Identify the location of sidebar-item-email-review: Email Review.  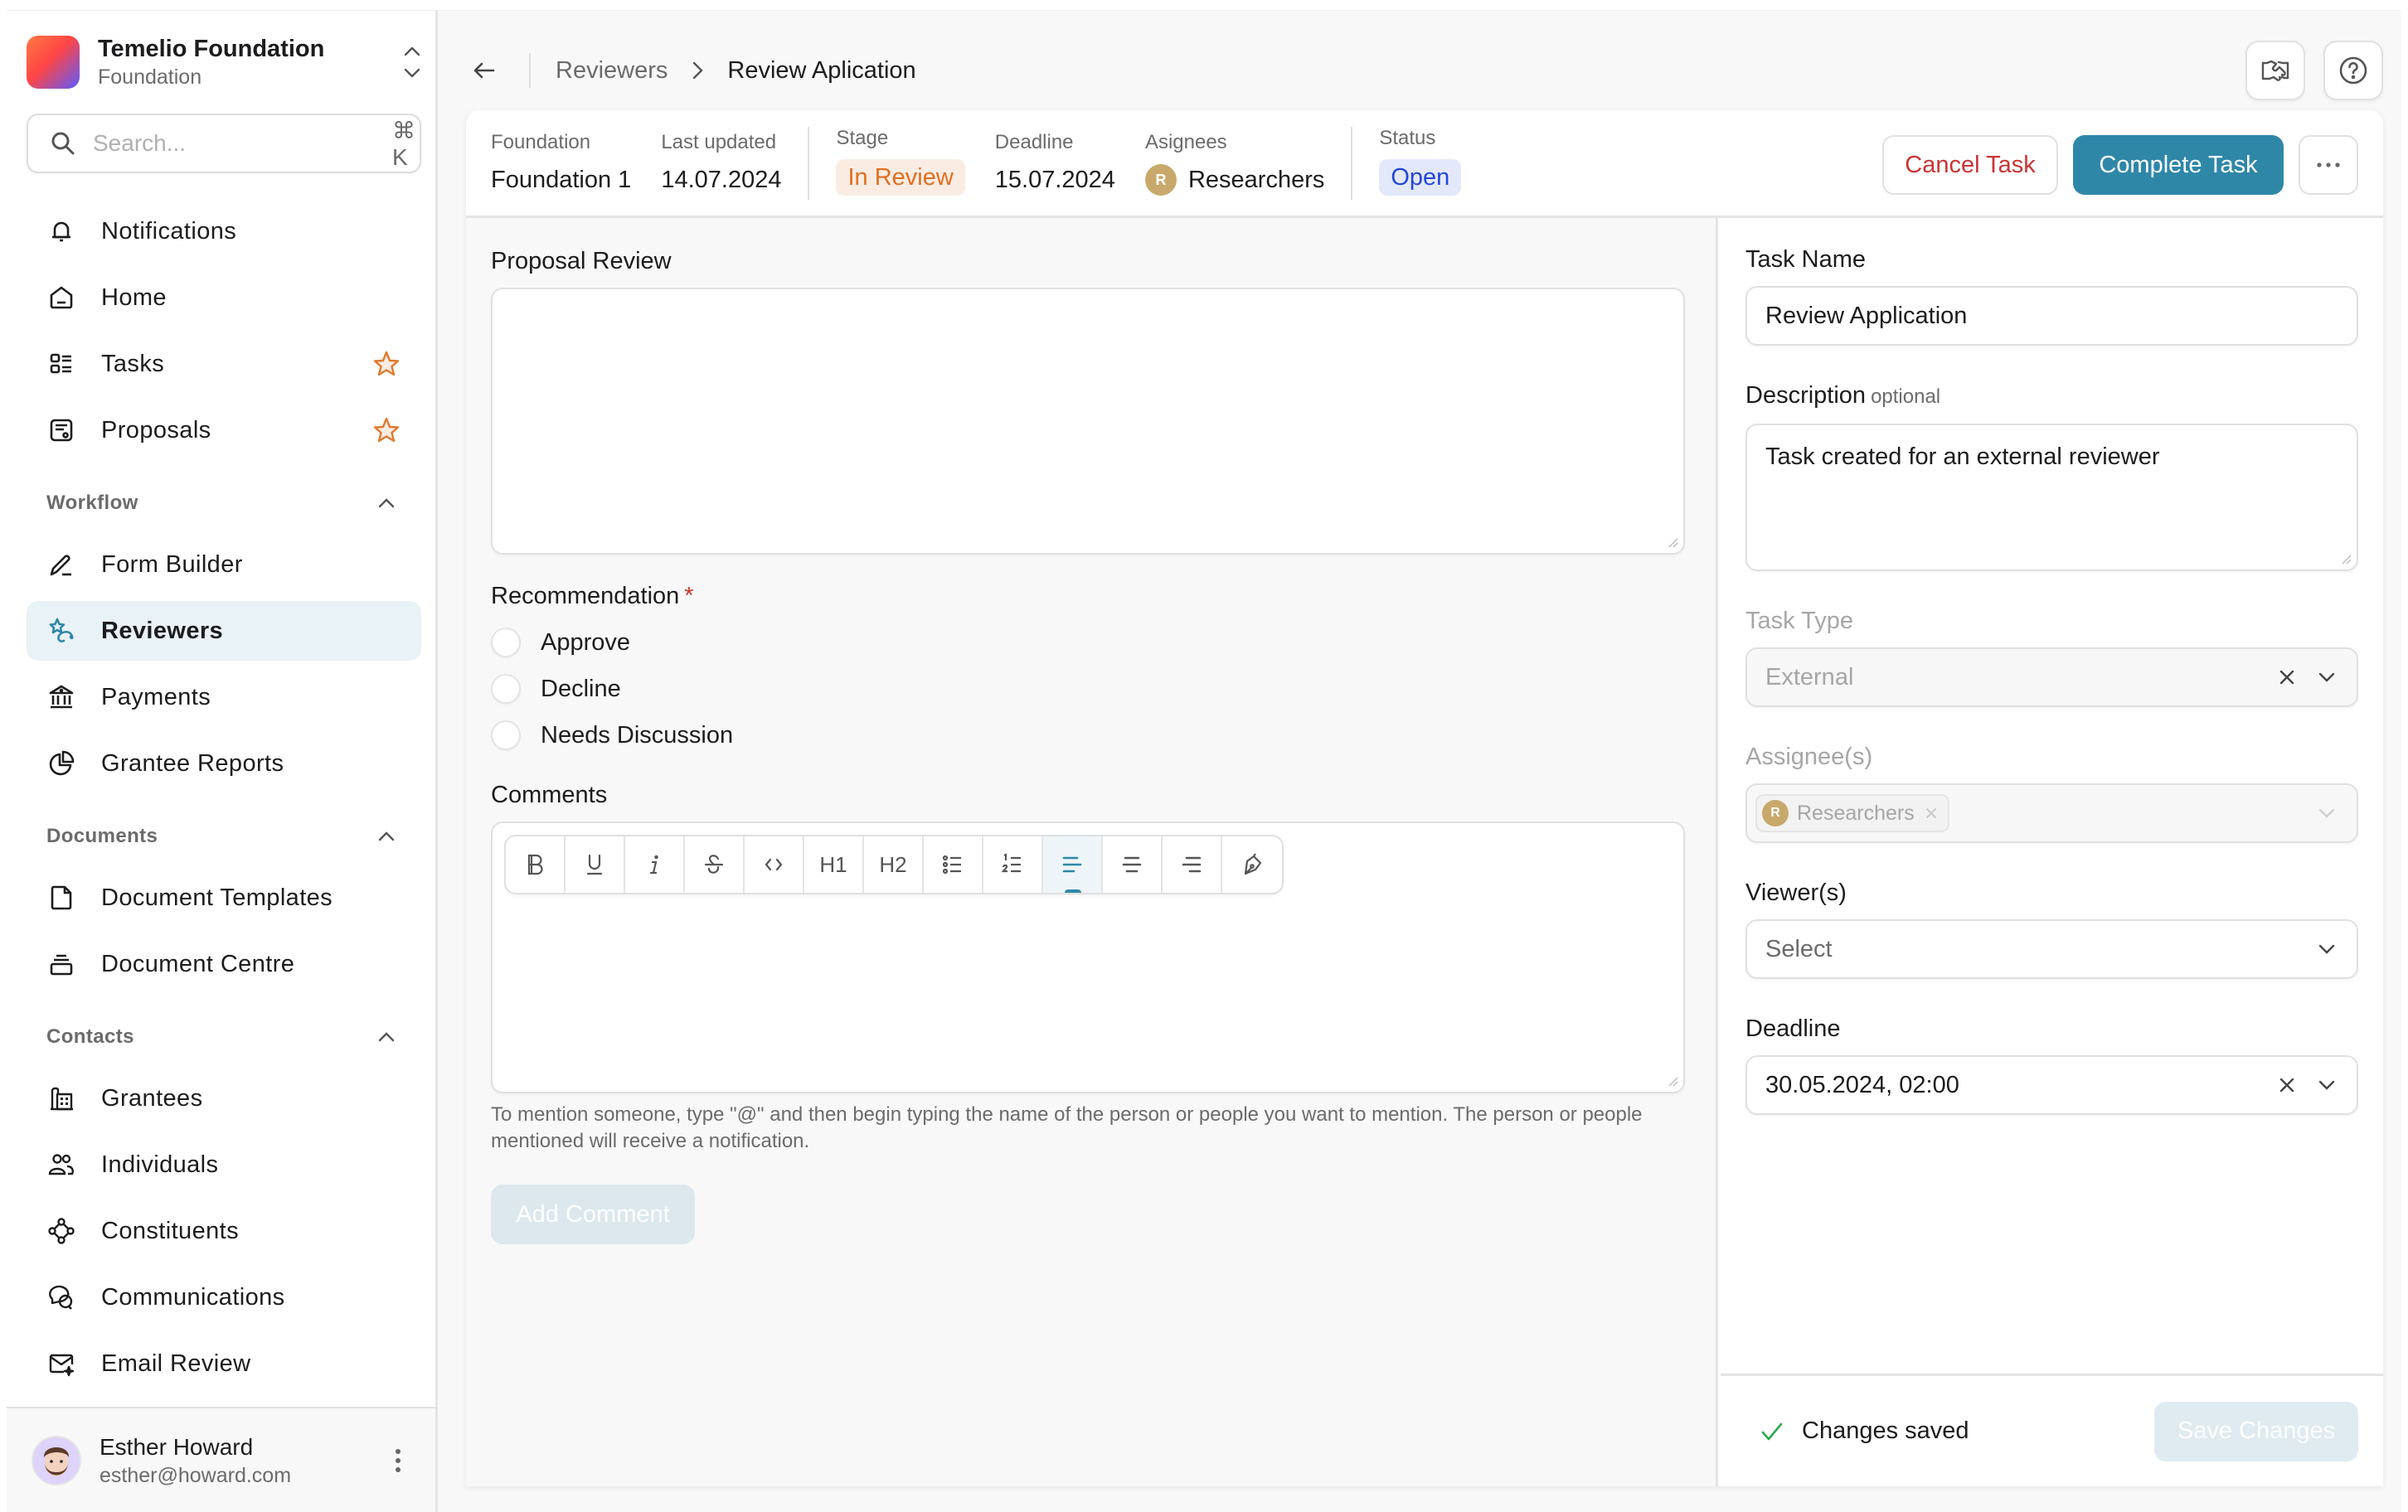
(224, 1363).